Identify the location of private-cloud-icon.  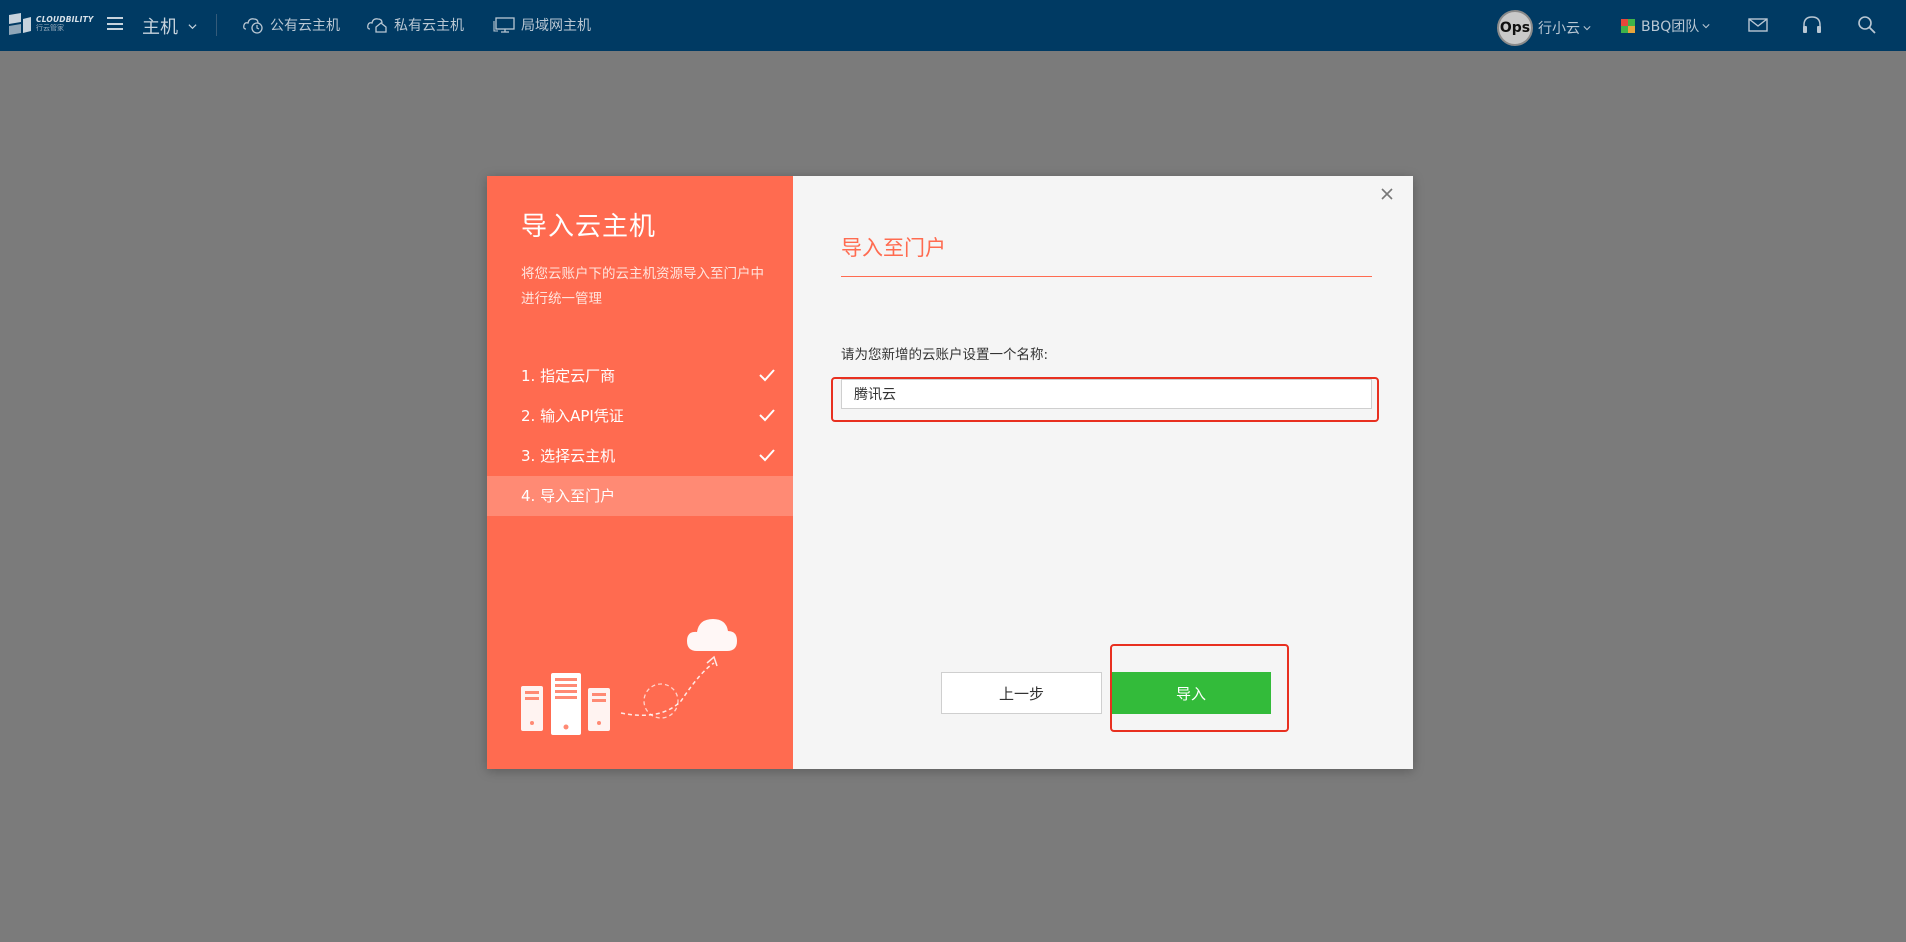
(377, 25).